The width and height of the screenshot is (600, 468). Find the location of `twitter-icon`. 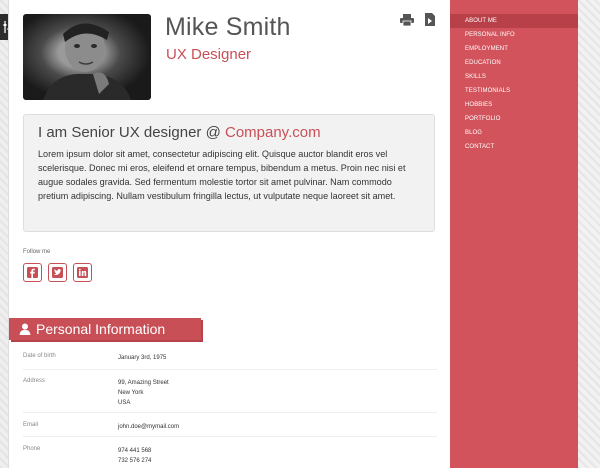

twitter-icon is located at coordinates (57, 272).